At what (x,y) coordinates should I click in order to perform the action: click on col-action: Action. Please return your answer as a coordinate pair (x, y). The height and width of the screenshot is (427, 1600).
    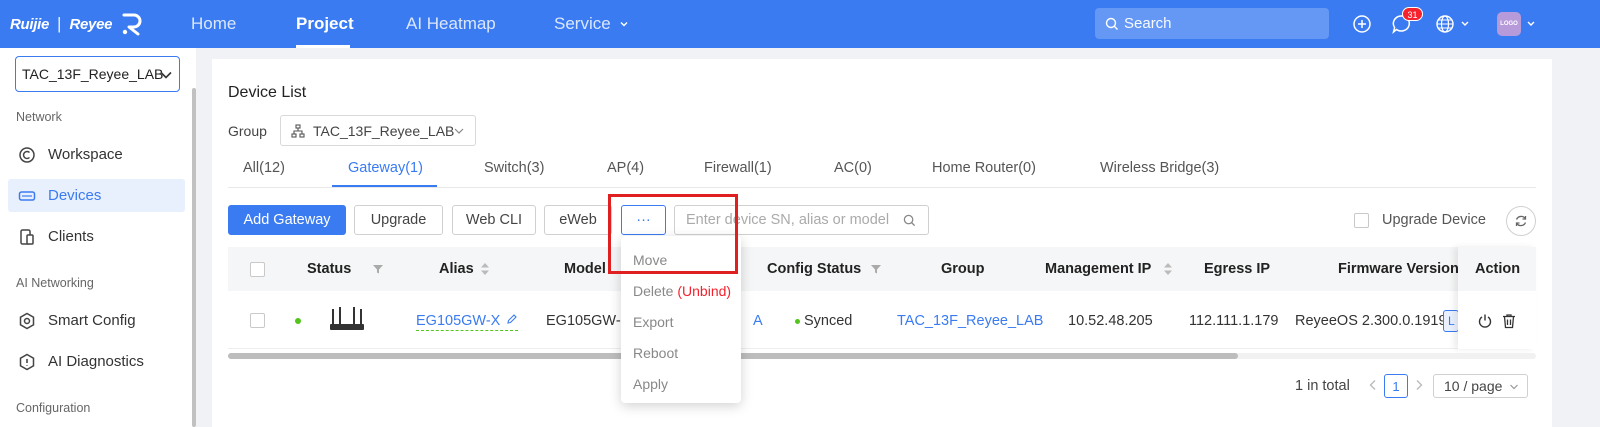
    Looking at the image, I should click on (1498, 269).